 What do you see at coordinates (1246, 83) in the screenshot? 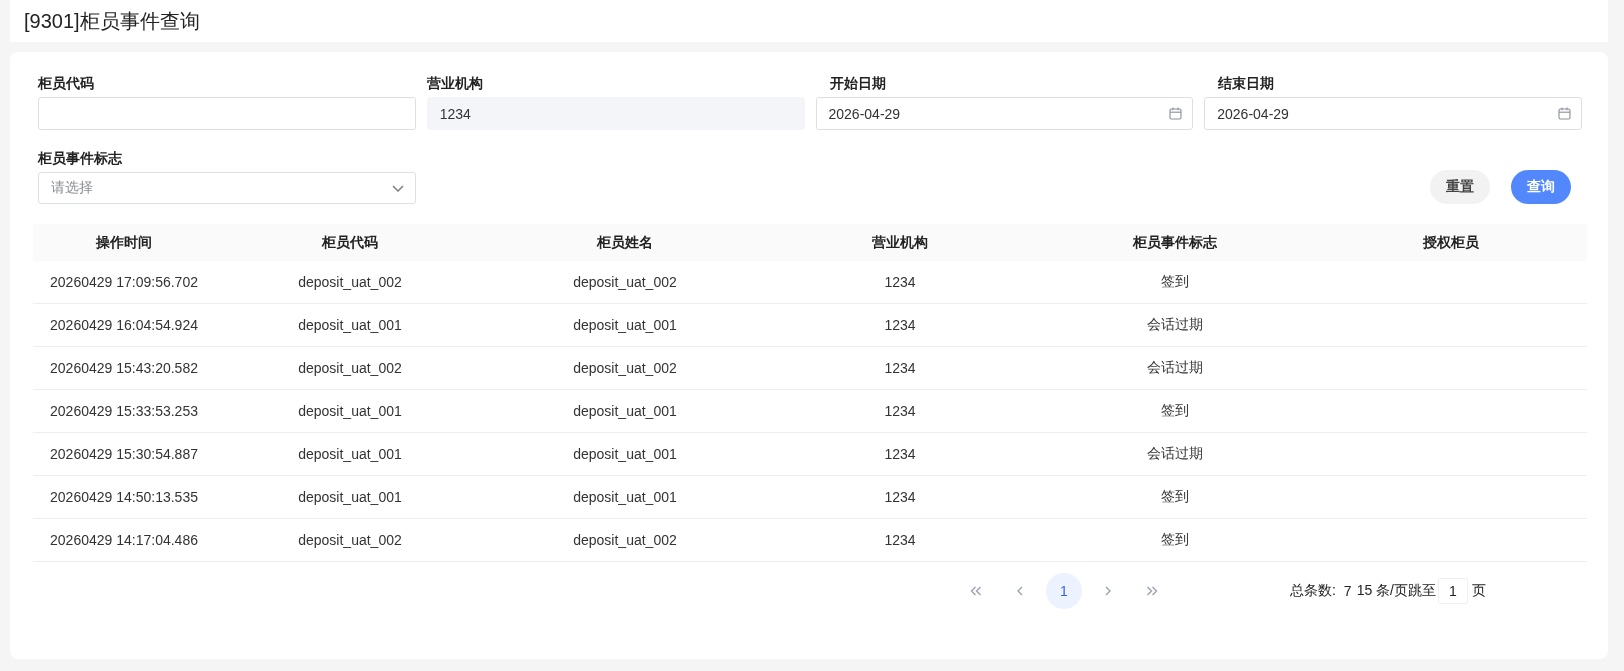
I see `field-label: 结束日期` at bounding box center [1246, 83].